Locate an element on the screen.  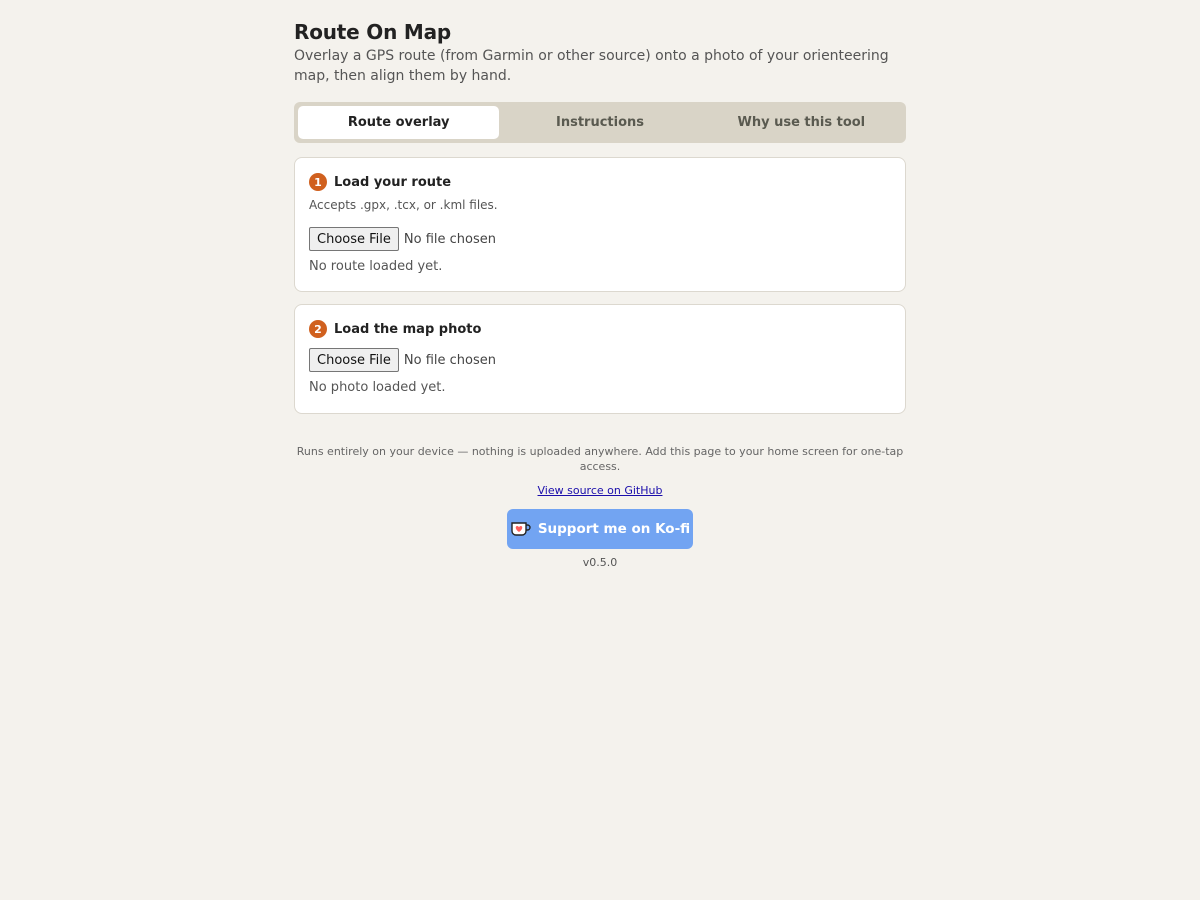
route-card-title: Load your route is located at coordinates (393, 182).